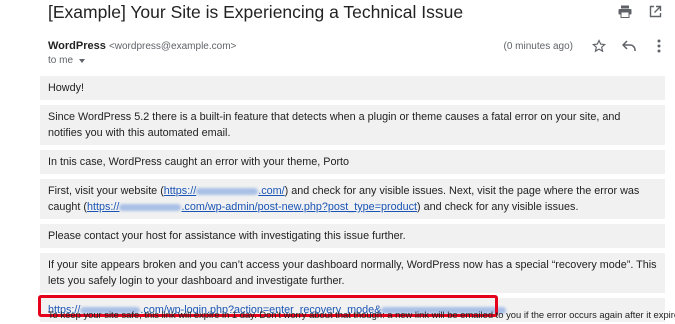 The image size is (675, 324). Describe the element at coordinates (172, 46) in the screenshot. I see `sender-address: <wordpress@example.com>` at that location.